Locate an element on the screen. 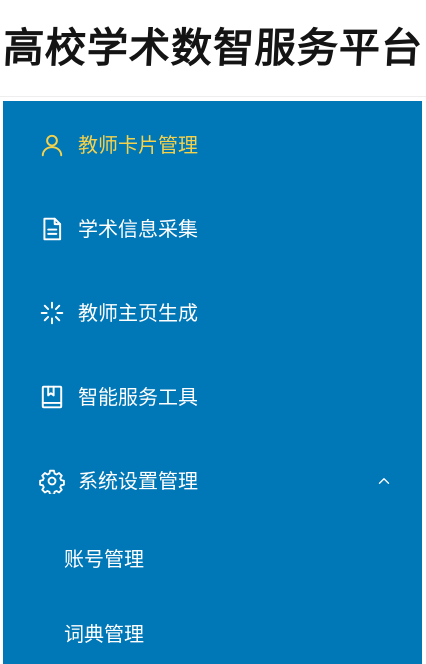  sidebar-item-label: 智能服务工具 is located at coordinates (138, 397).